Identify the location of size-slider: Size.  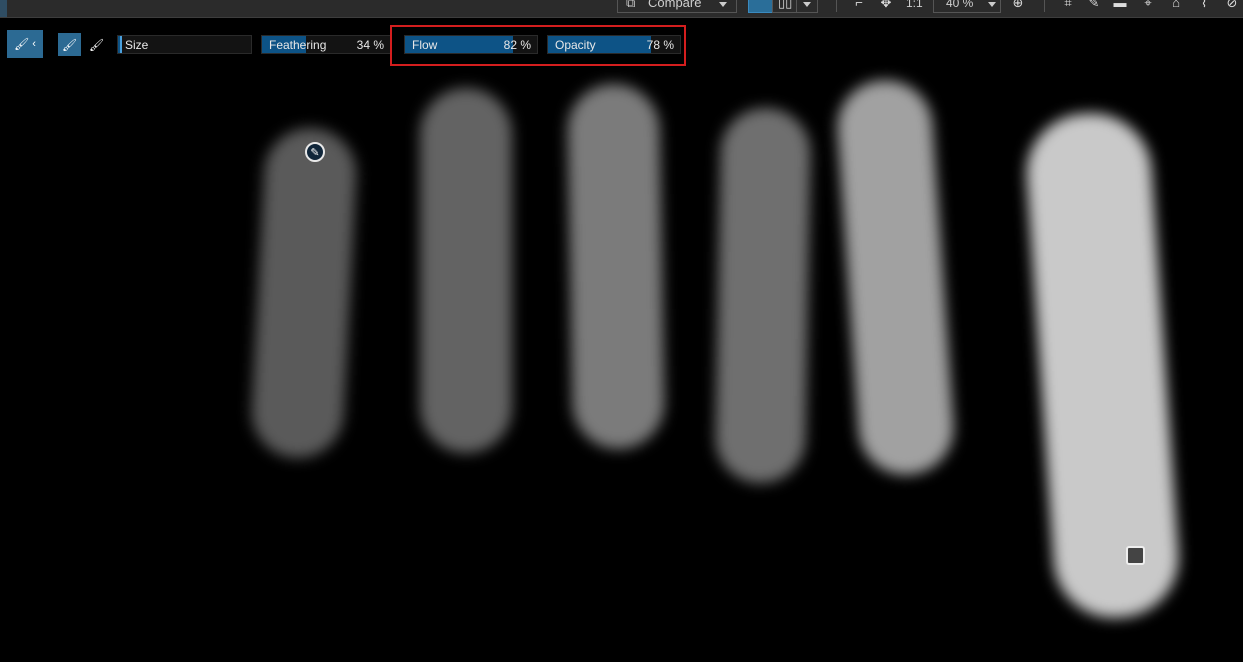
(184, 44).